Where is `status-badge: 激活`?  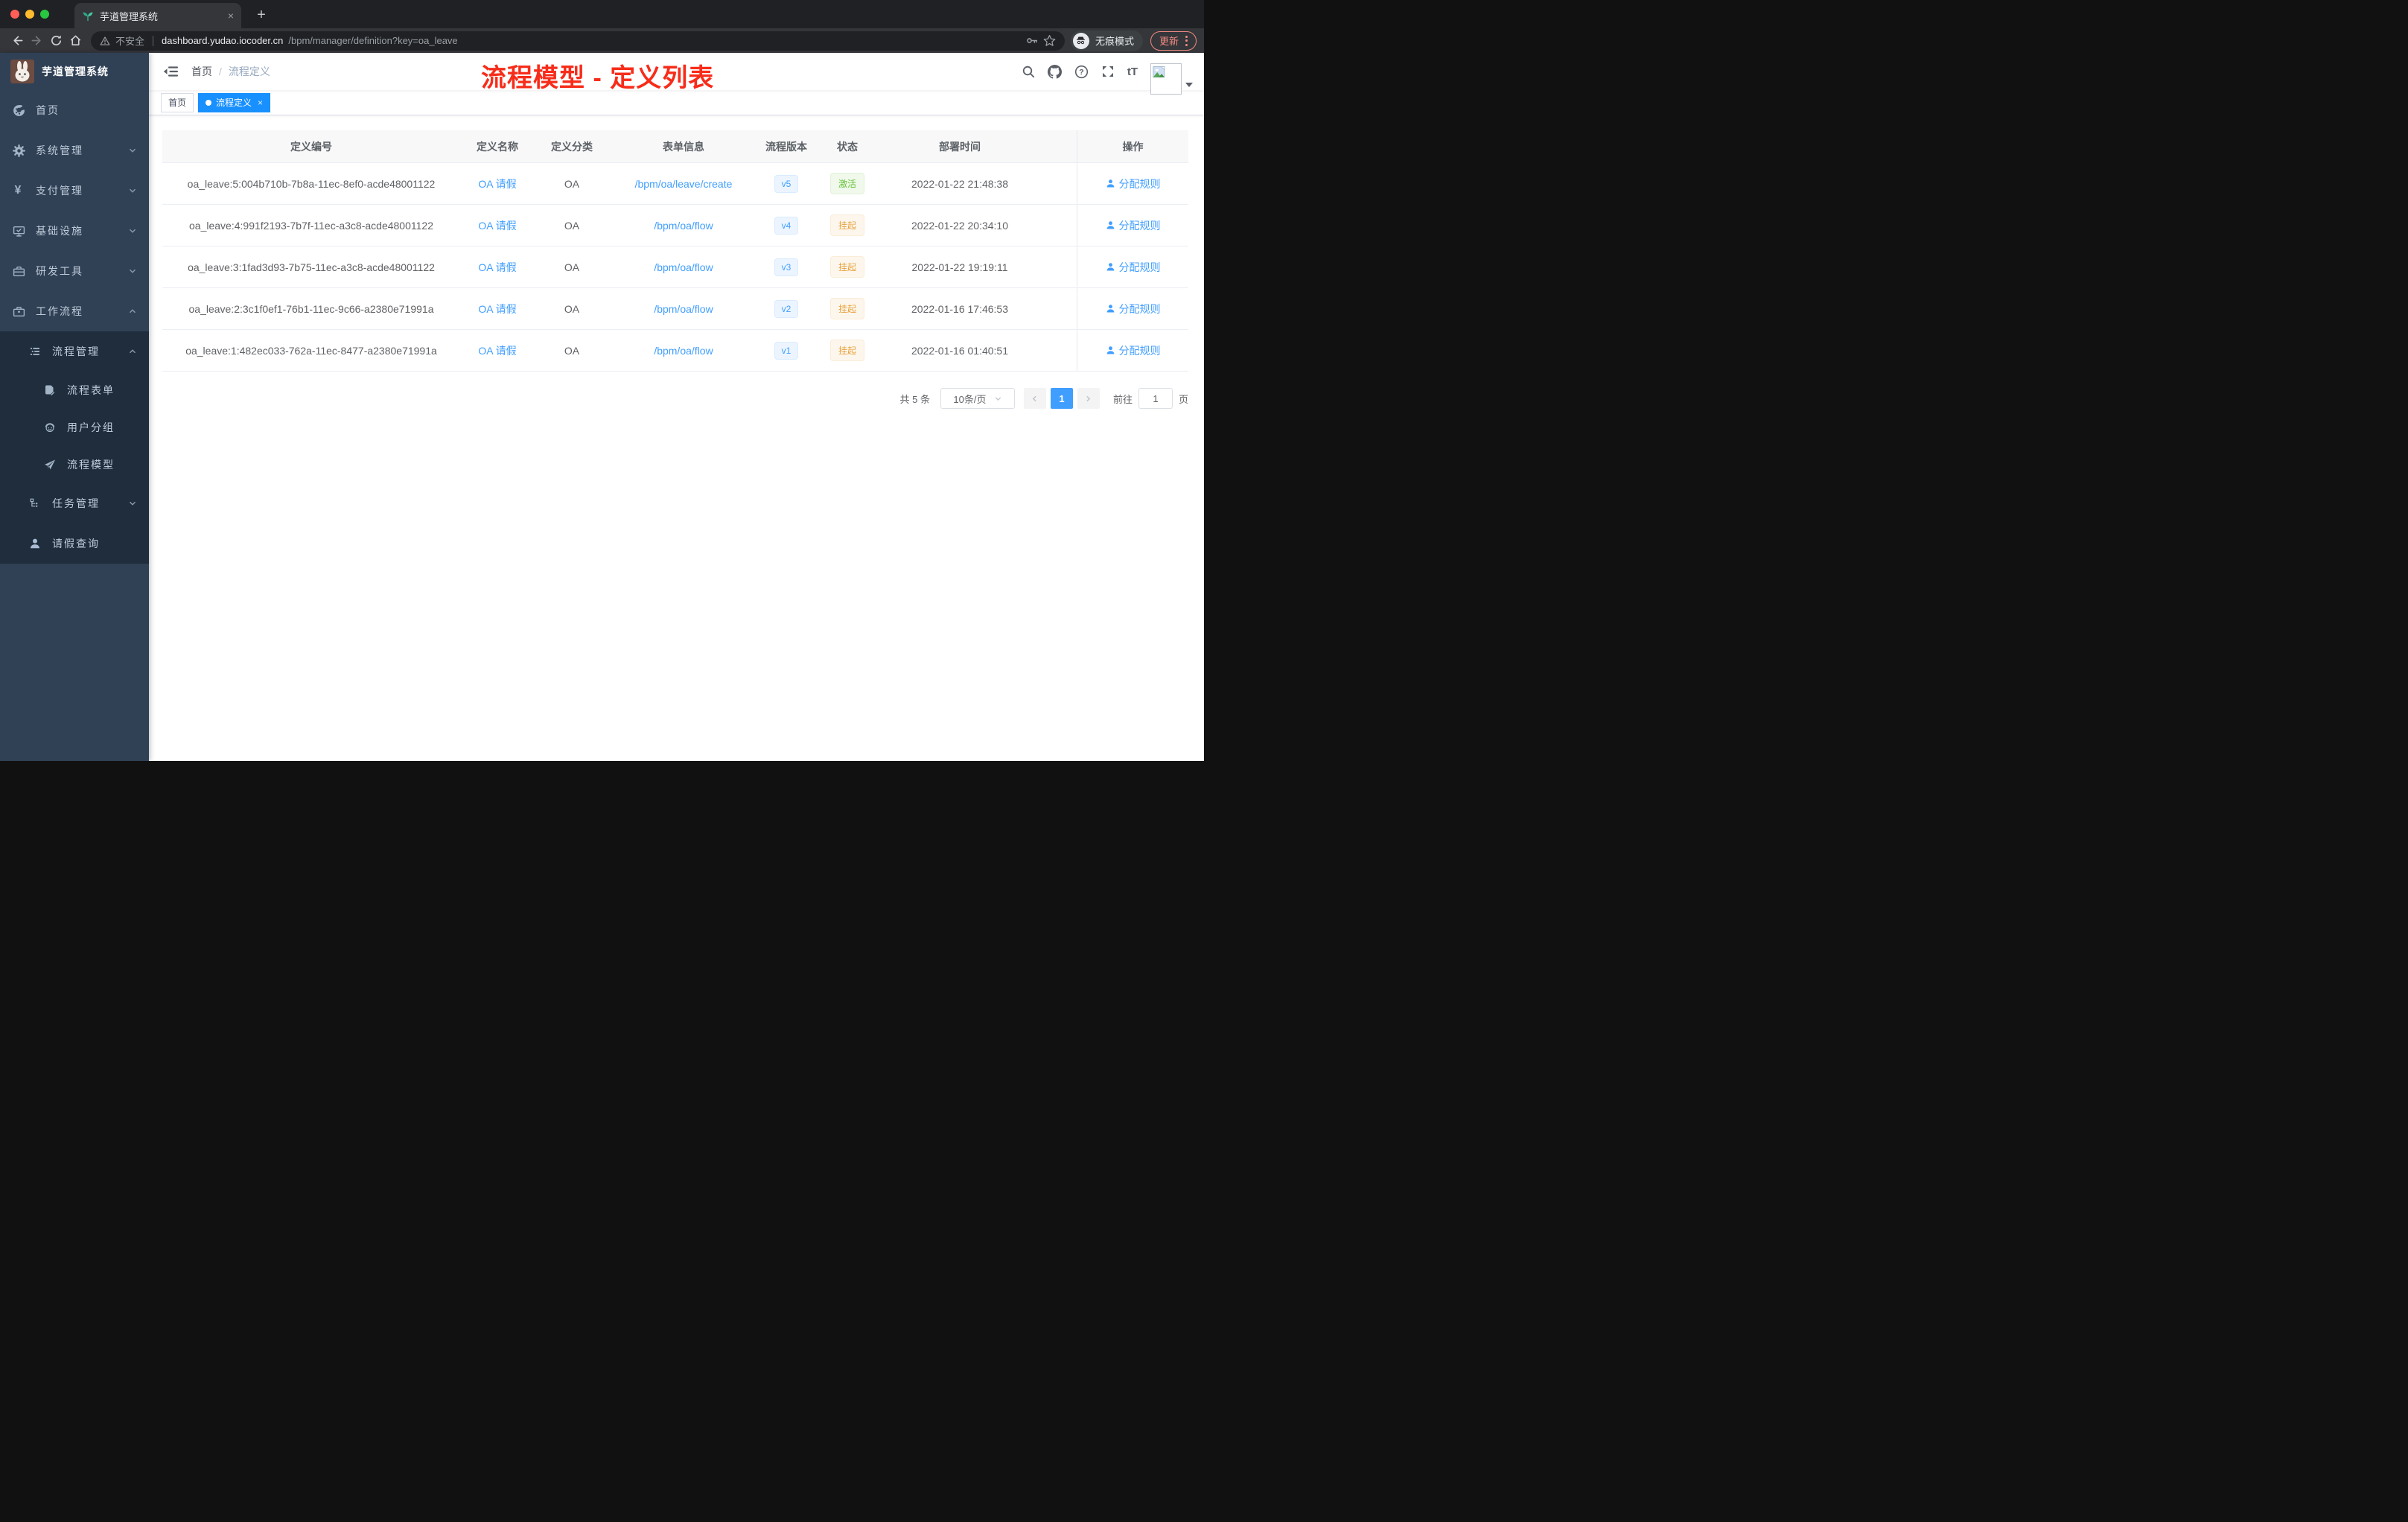
status-badge: 激活 is located at coordinates (846, 183).